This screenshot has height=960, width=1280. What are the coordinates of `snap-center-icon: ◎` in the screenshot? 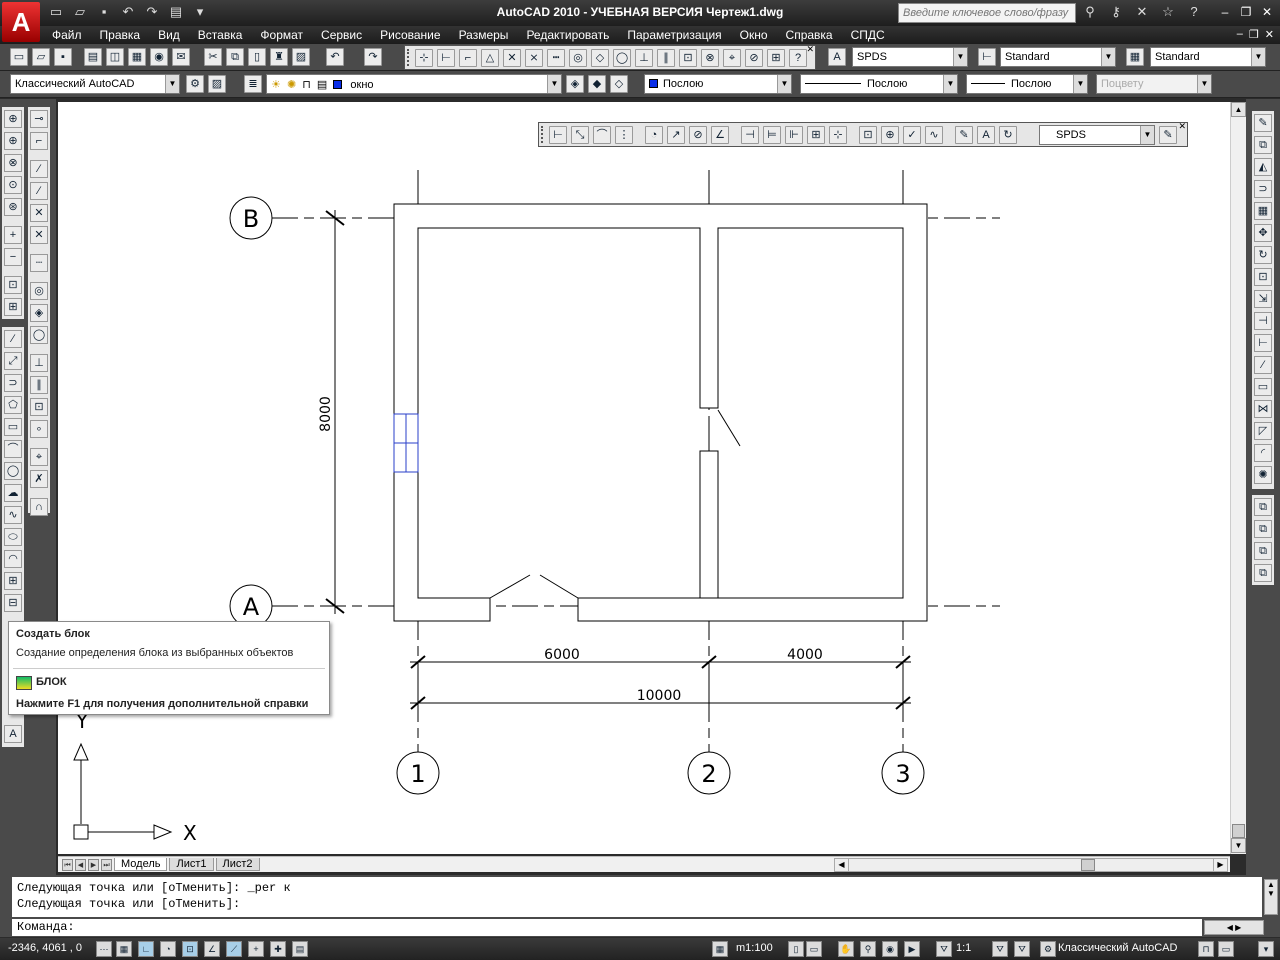 It's located at (578, 58).